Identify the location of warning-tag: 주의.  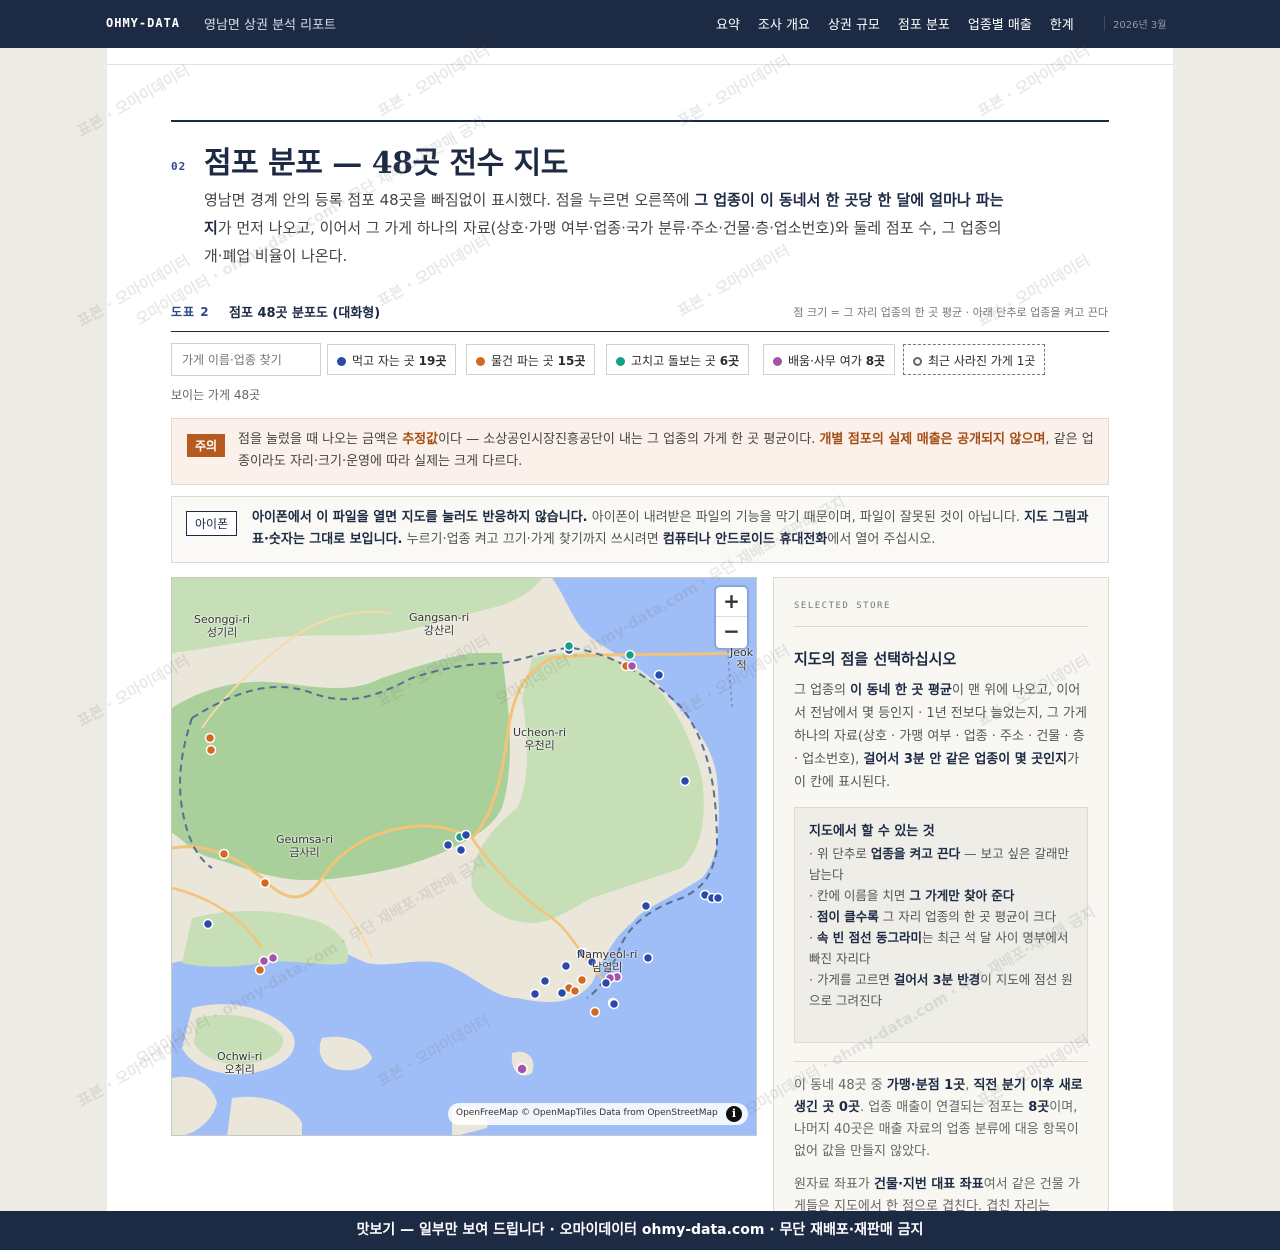
(206, 445).